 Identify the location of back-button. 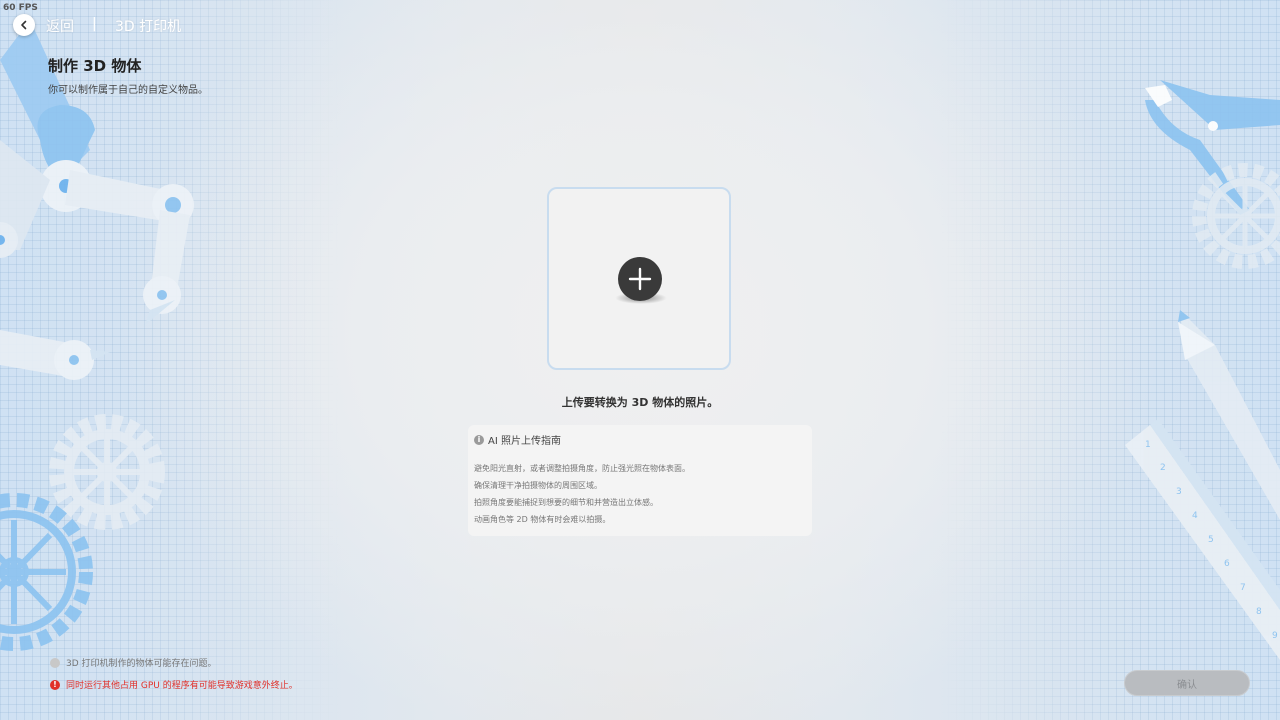
(24, 25).